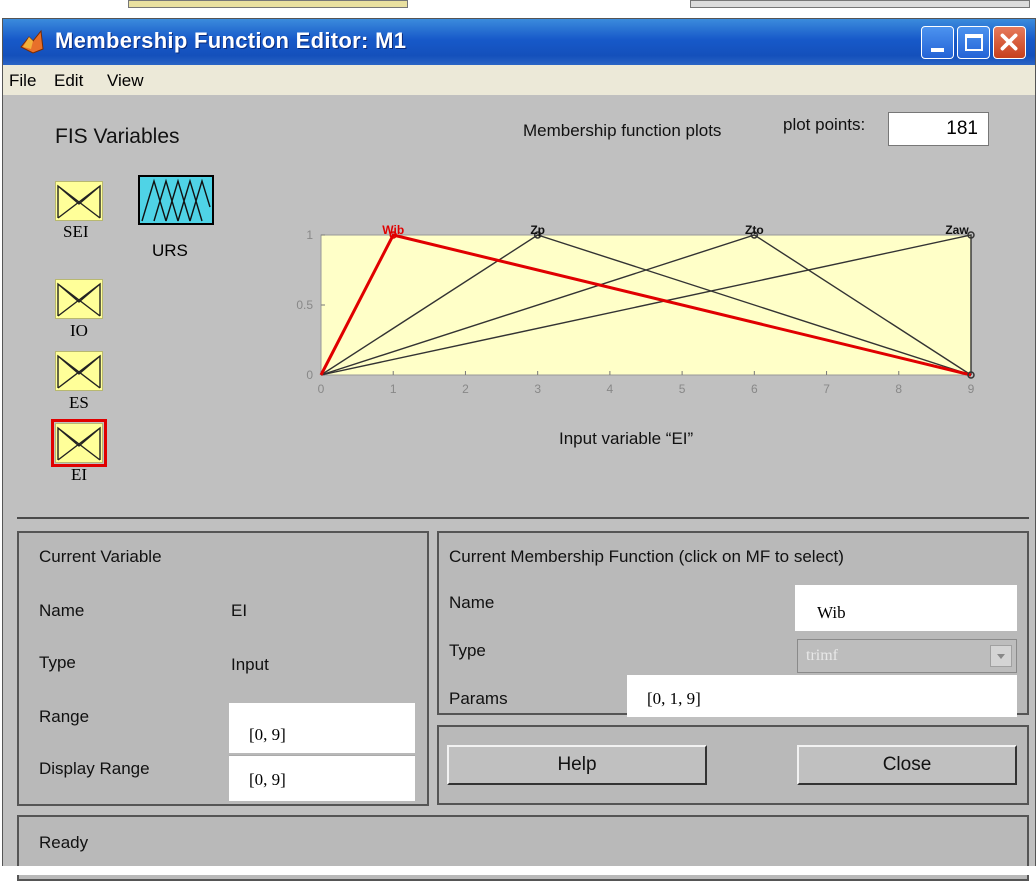 The height and width of the screenshot is (881, 1036). Describe the element at coordinates (937, 50) in the screenshot. I see `minimize-icon` at that location.